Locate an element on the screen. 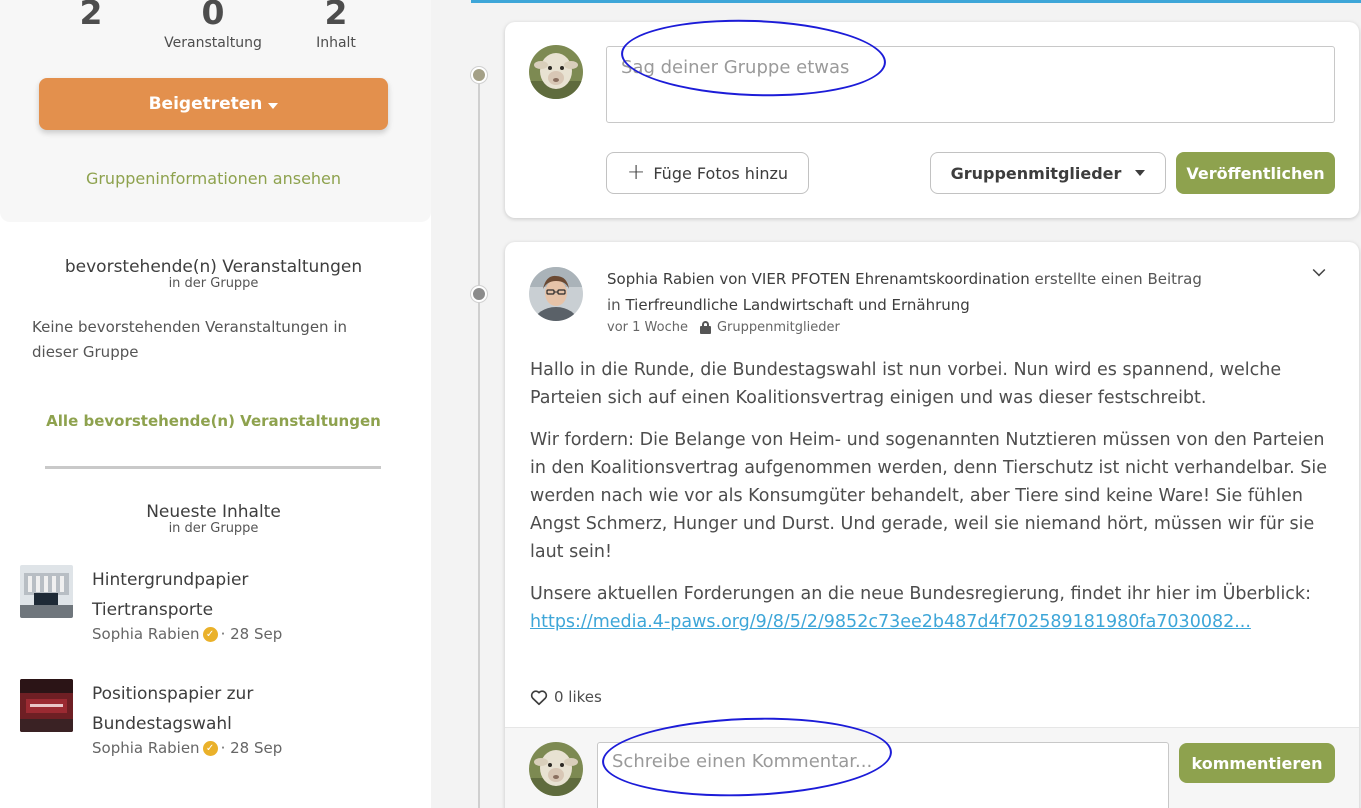 The width and height of the screenshot is (1361, 808). composer-input is located at coordinates (970, 84).